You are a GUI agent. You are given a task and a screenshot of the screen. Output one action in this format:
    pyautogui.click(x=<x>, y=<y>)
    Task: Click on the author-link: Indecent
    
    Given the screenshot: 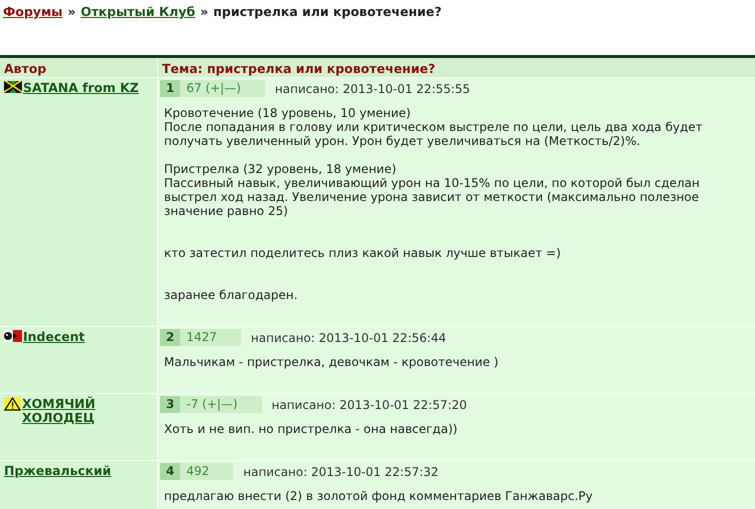 What is the action you would take?
    pyautogui.click(x=54, y=337)
    